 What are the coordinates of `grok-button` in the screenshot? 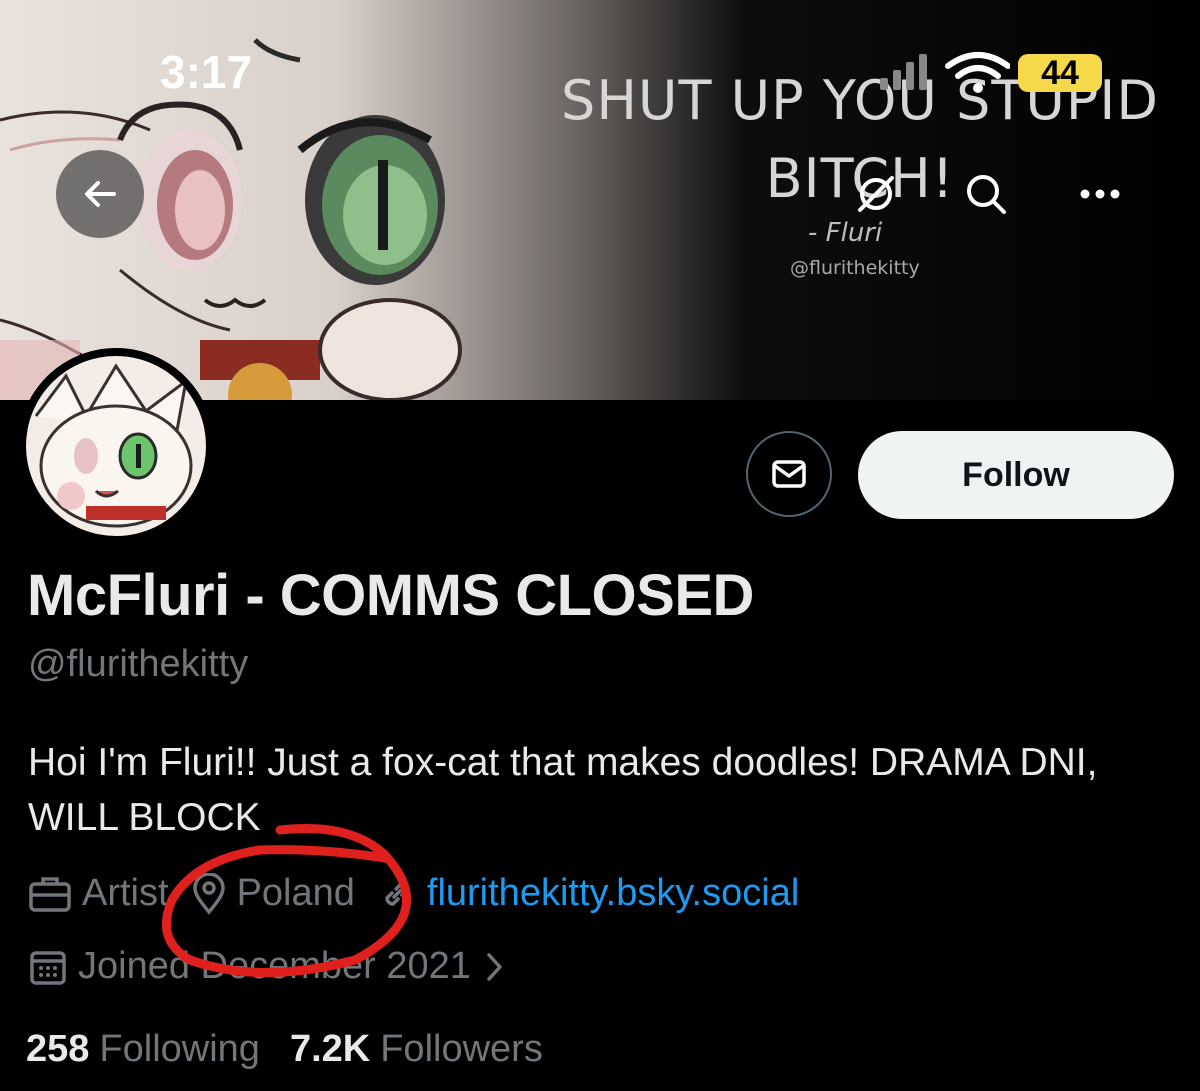 It's located at (876, 194).